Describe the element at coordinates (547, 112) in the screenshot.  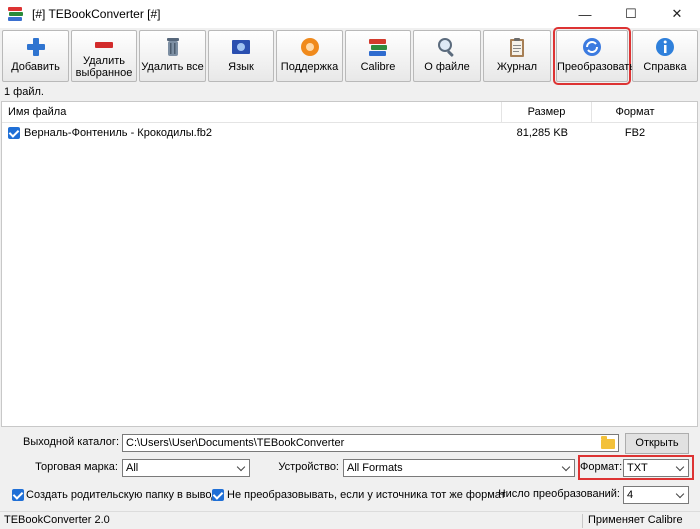
I see `column-size: Размер` at that location.